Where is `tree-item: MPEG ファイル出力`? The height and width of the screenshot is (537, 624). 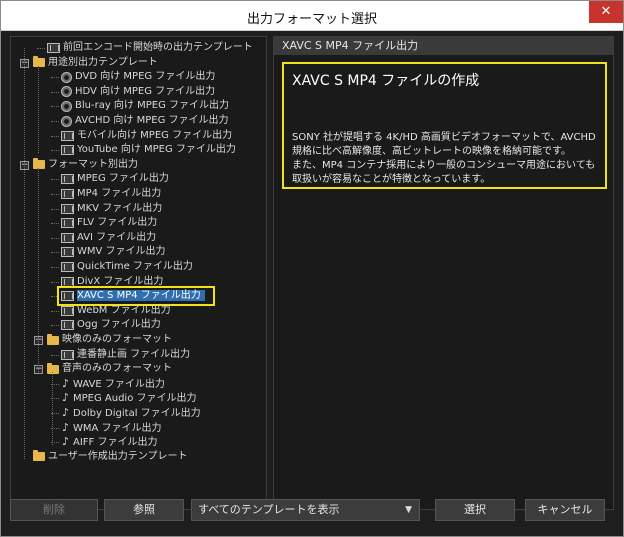 tree-item: MPEG ファイル出力 is located at coordinates (115, 179).